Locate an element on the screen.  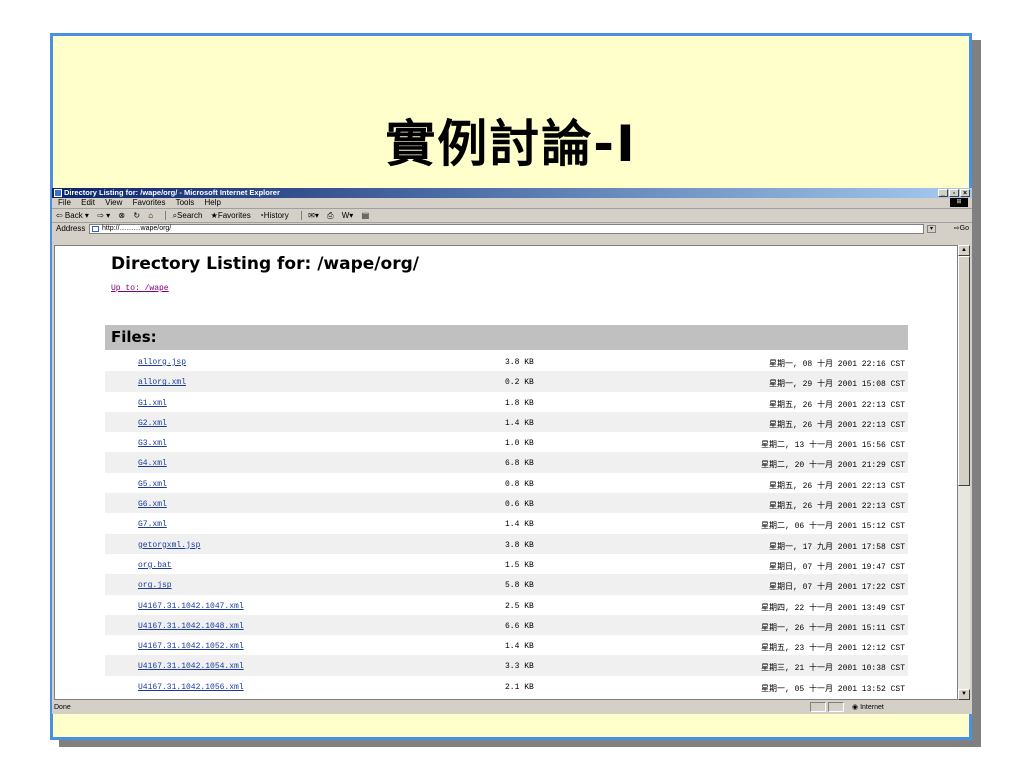
file-date: 星期三, 21 十一月 2001 10:38 CST is located at coordinates (832, 669).